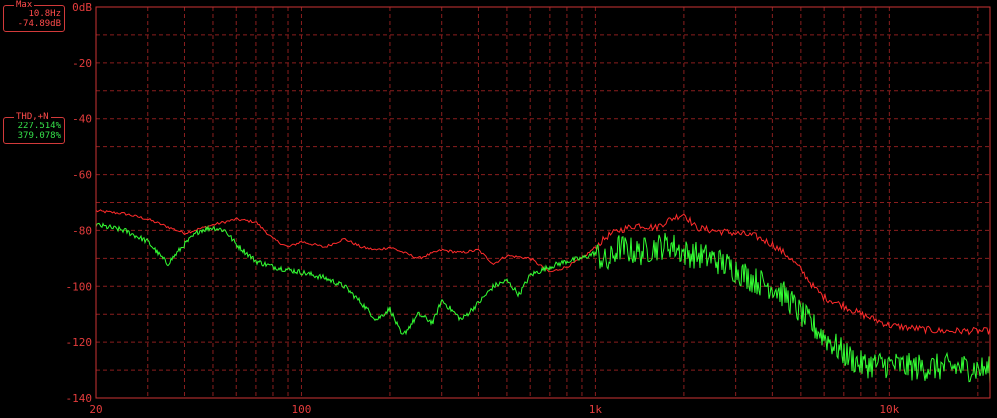  I want to click on thd-readout-panel: THD,+N 227.514% 379.078%, so click(34, 128).